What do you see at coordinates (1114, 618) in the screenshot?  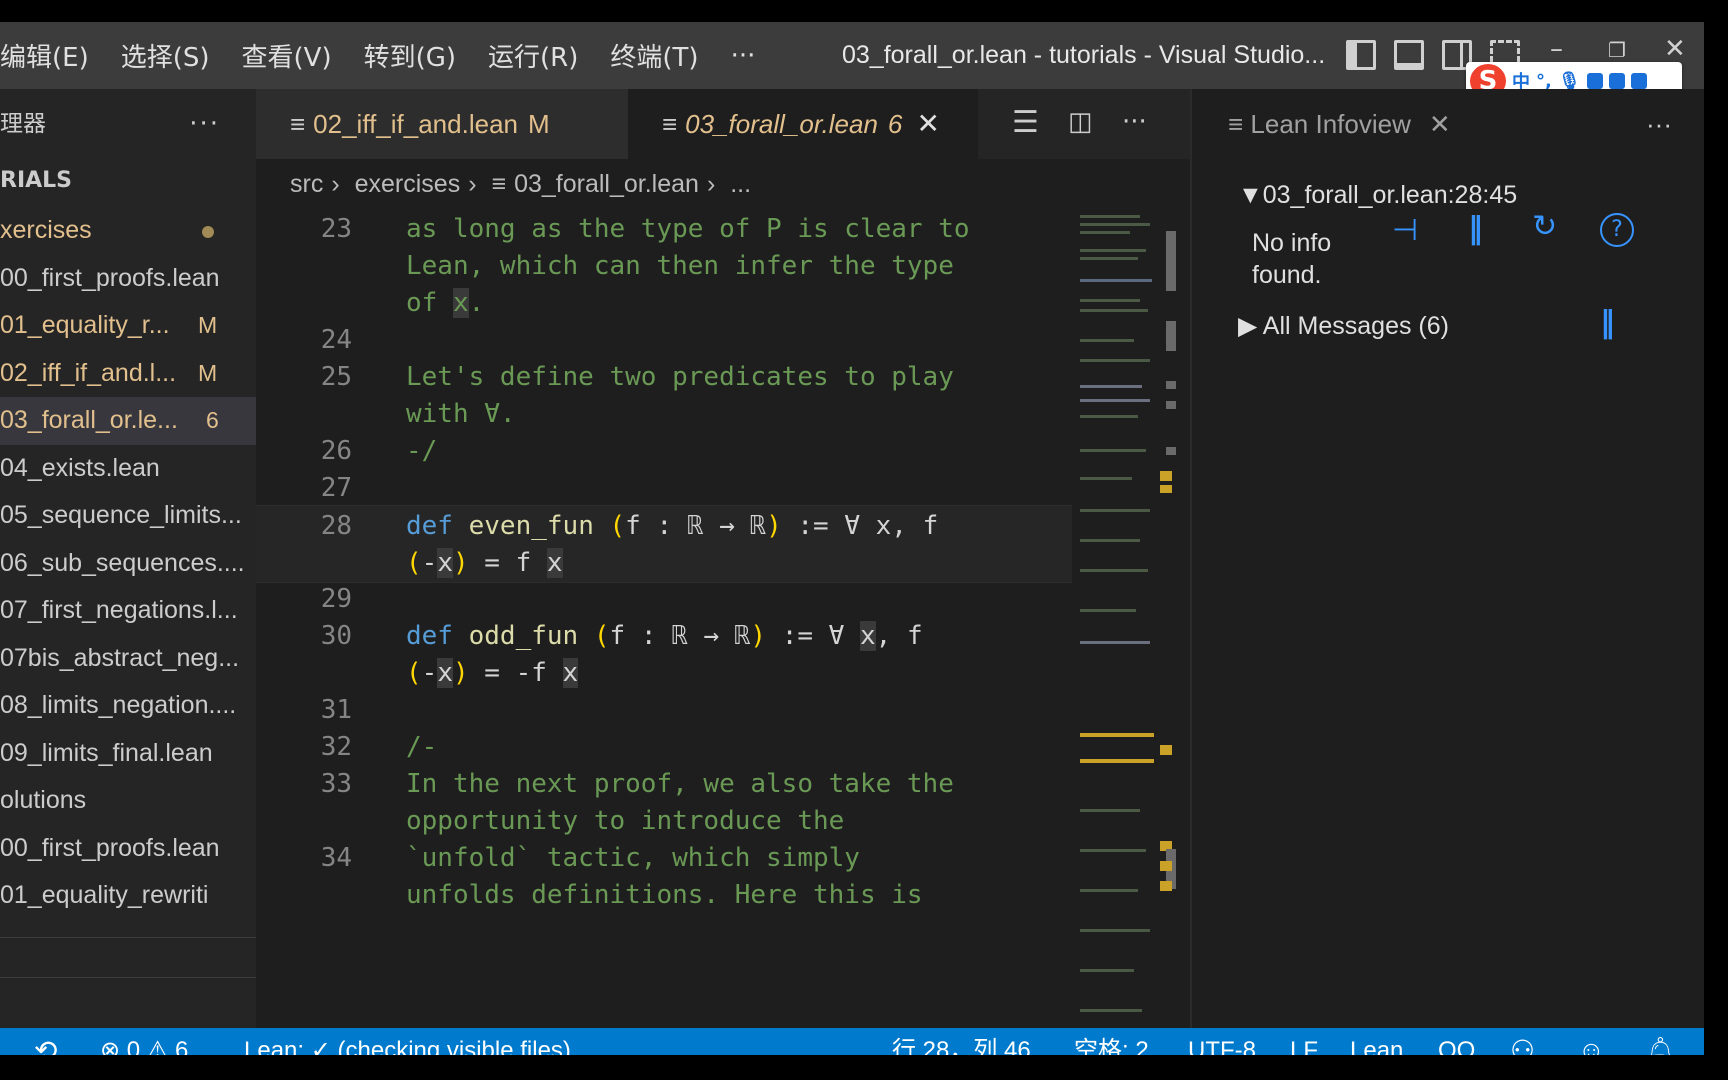 I see `minimap` at bounding box center [1114, 618].